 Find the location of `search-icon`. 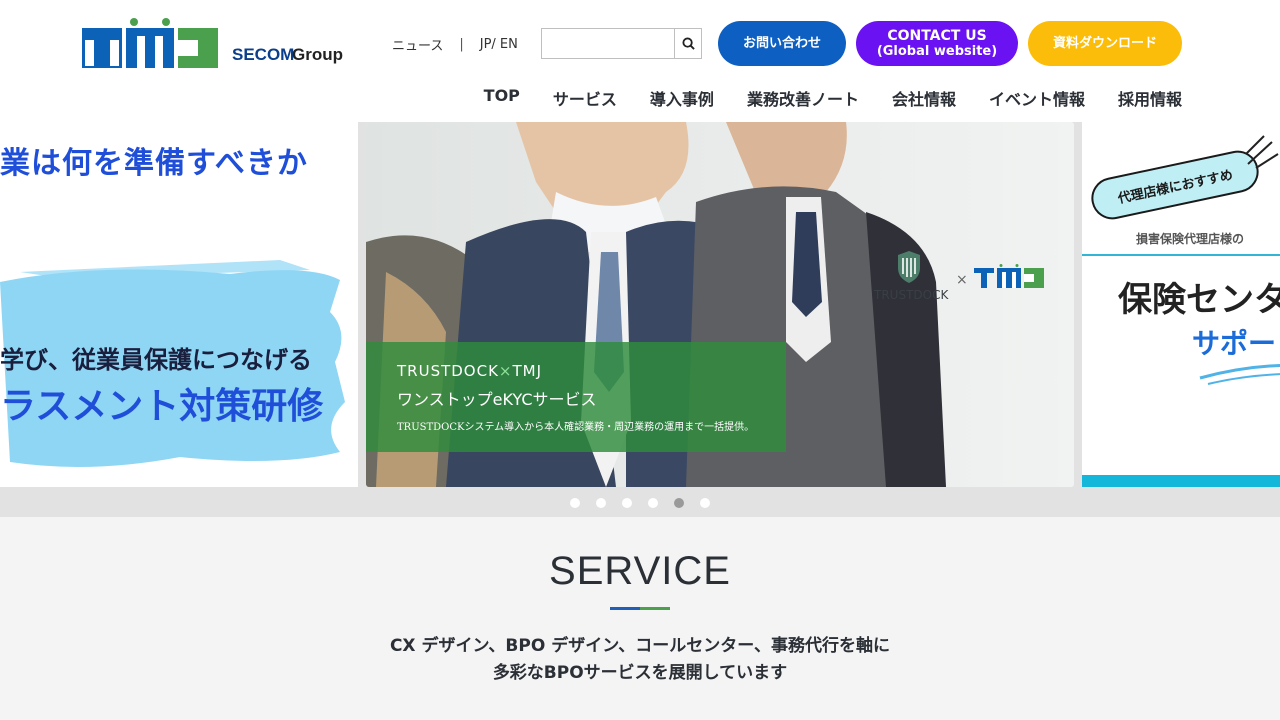

search-icon is located at coordinates (688, 43).